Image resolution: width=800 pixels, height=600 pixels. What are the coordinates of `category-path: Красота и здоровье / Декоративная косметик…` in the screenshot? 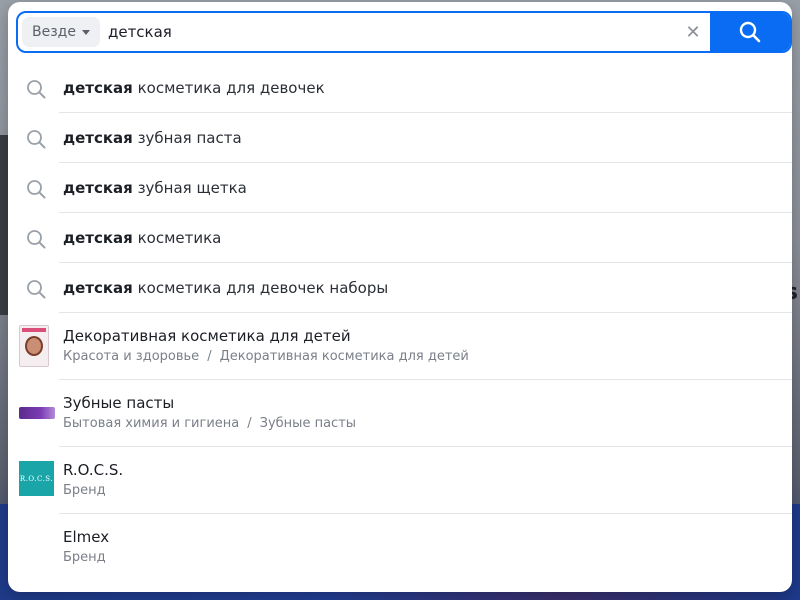 It's located at (266, 356).